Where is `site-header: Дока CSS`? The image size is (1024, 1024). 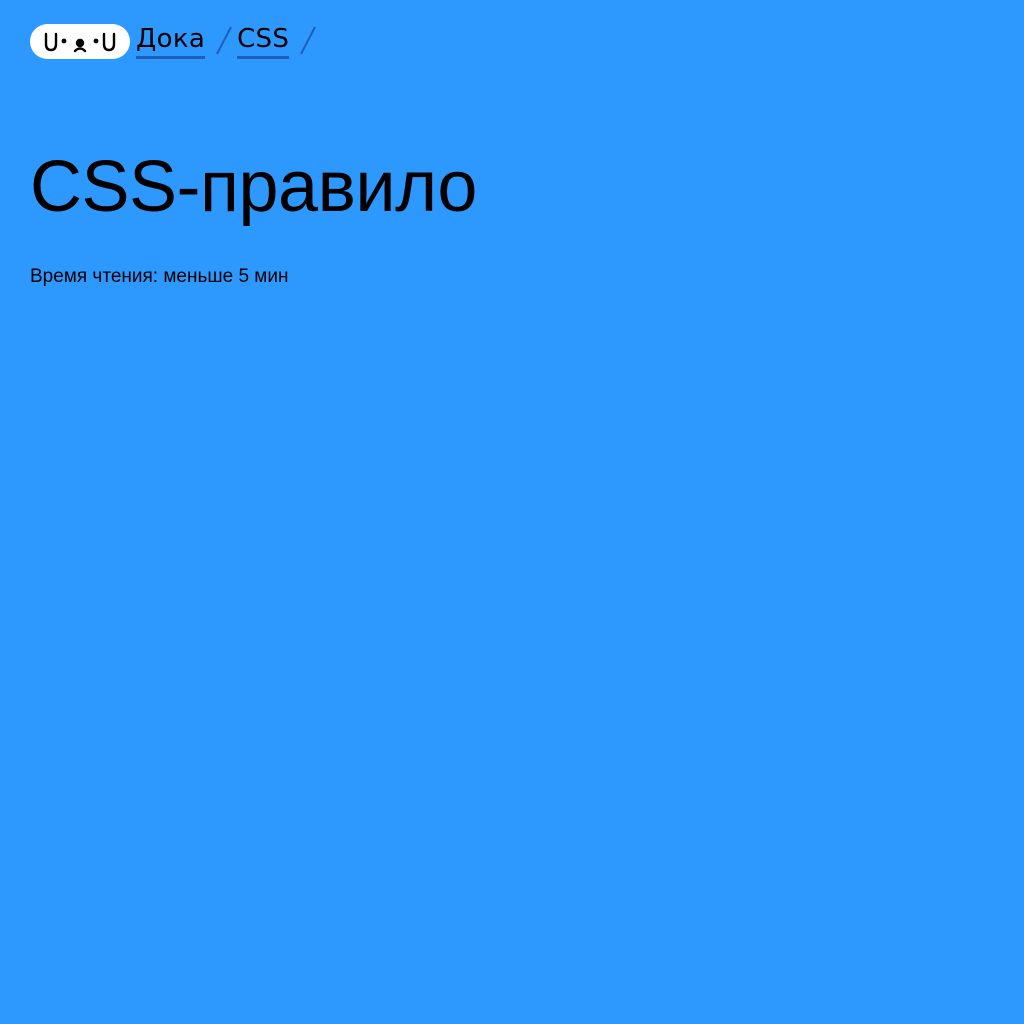
site-header: Дока CSS is located at coordinates (175, 42).